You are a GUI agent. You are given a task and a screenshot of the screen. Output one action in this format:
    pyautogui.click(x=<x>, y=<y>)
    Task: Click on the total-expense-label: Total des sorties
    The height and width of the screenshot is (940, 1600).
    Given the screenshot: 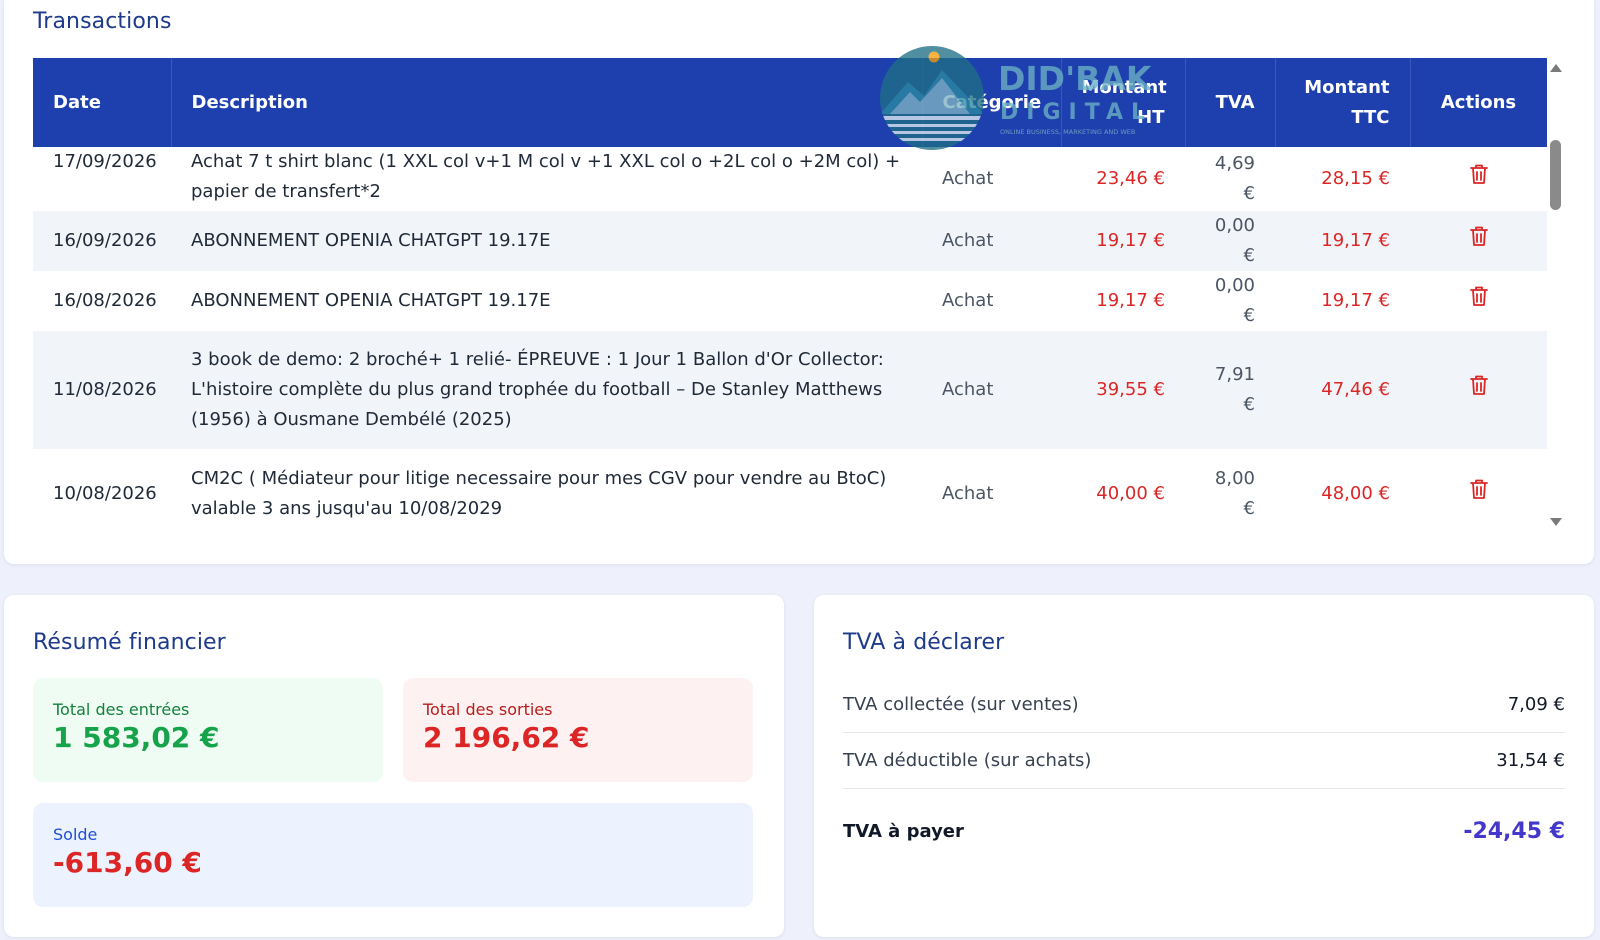 What is the action you would take?
    pyautogui.click(x=488, y=709)
    